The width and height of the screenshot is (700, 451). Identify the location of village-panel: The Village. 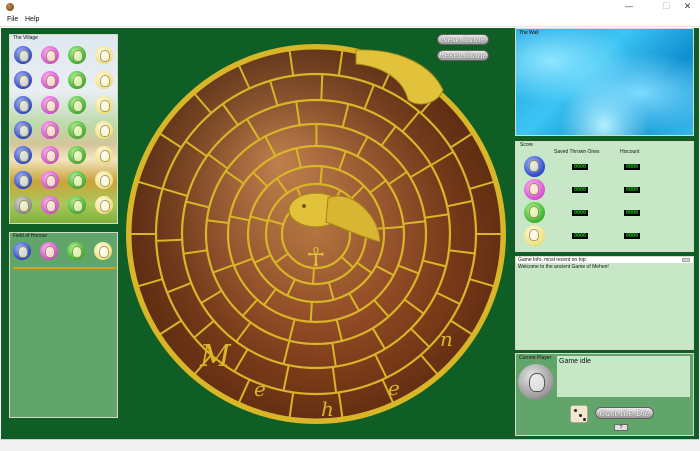
(63, 129).